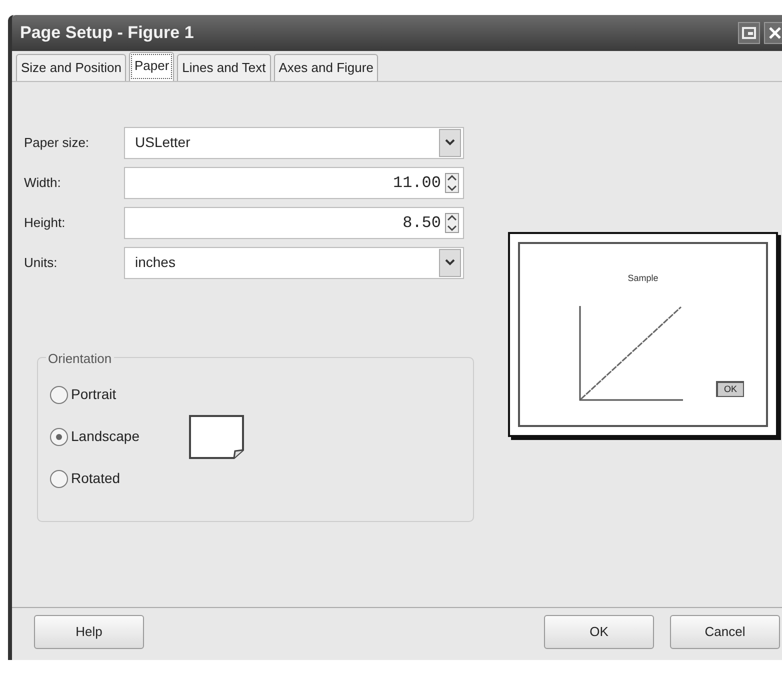  I want to click on close-icon, so click(775, 33).